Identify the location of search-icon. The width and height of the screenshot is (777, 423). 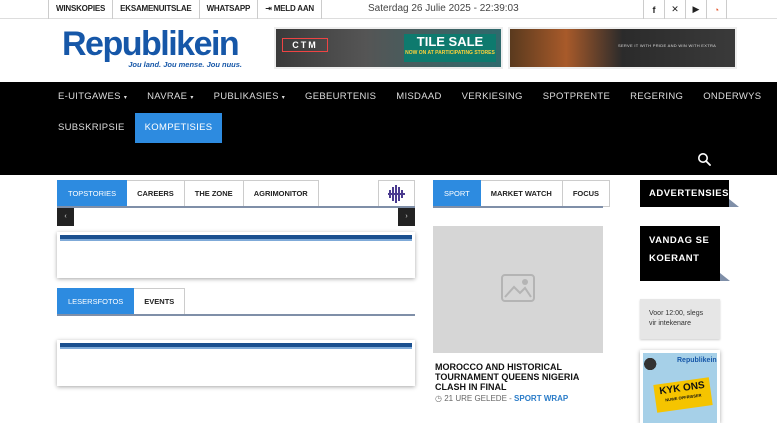
(704, 159).